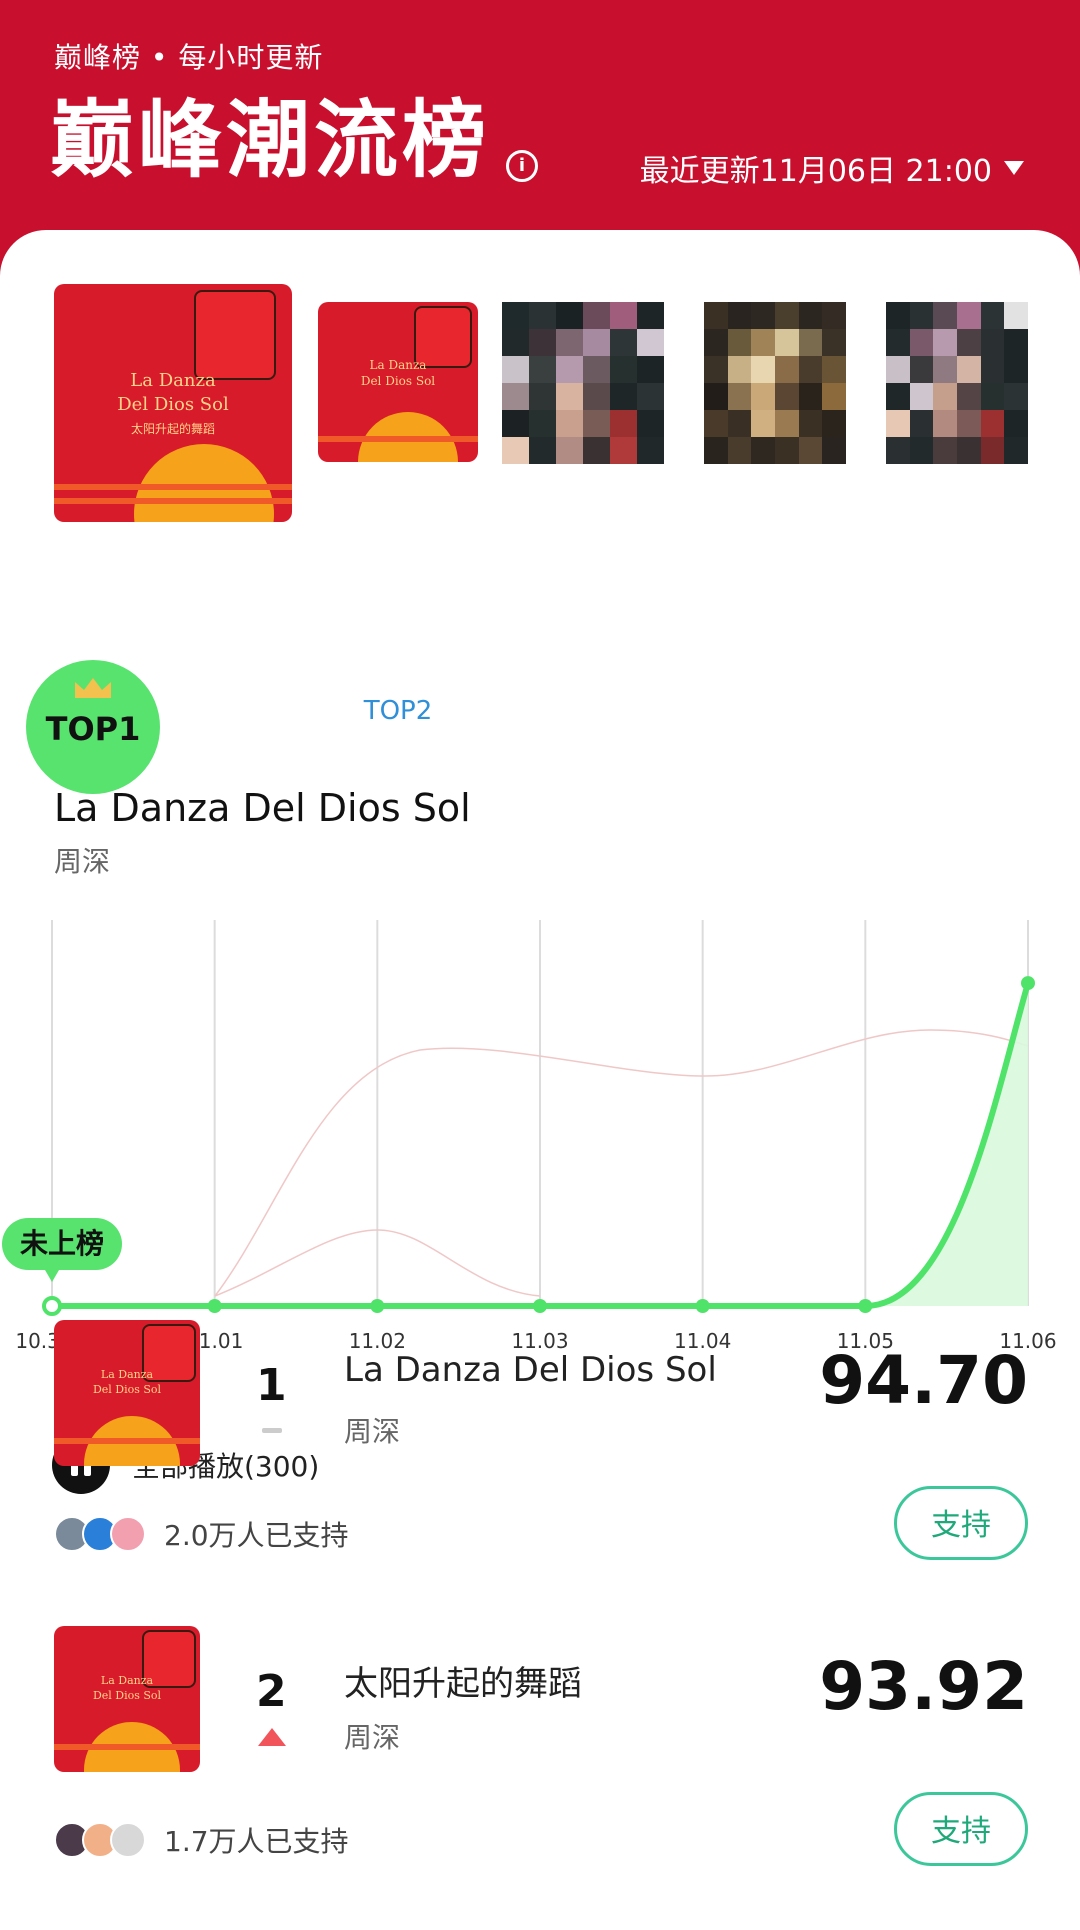 The image size is (1080, 1930). Describe the element at coordinates (815, 171) in the screenshot. I see `update-time-label: 最近更新11月06日 21:00` at that location.